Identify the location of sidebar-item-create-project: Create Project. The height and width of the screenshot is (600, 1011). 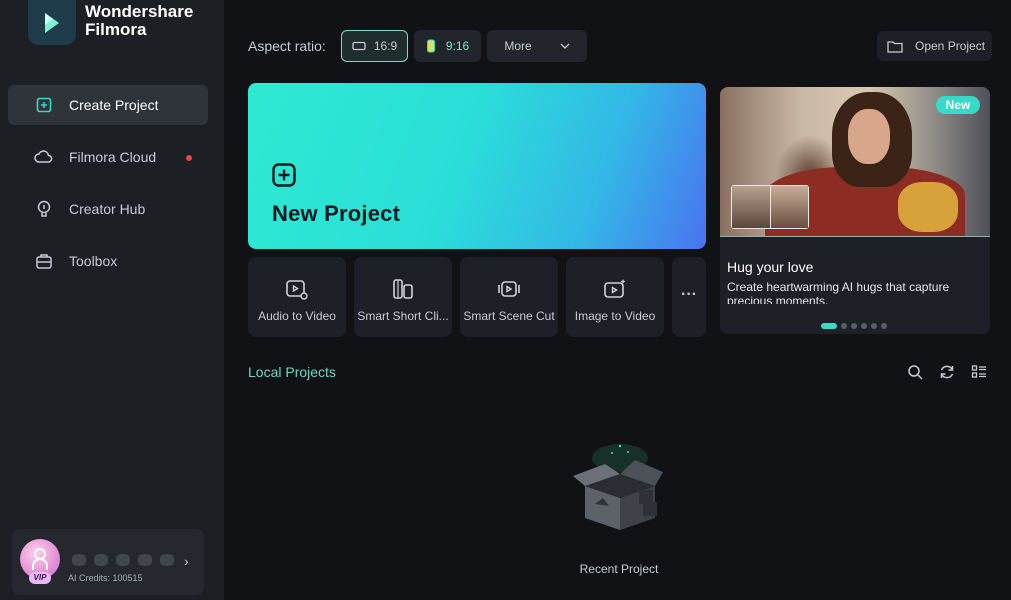
(108, 105).